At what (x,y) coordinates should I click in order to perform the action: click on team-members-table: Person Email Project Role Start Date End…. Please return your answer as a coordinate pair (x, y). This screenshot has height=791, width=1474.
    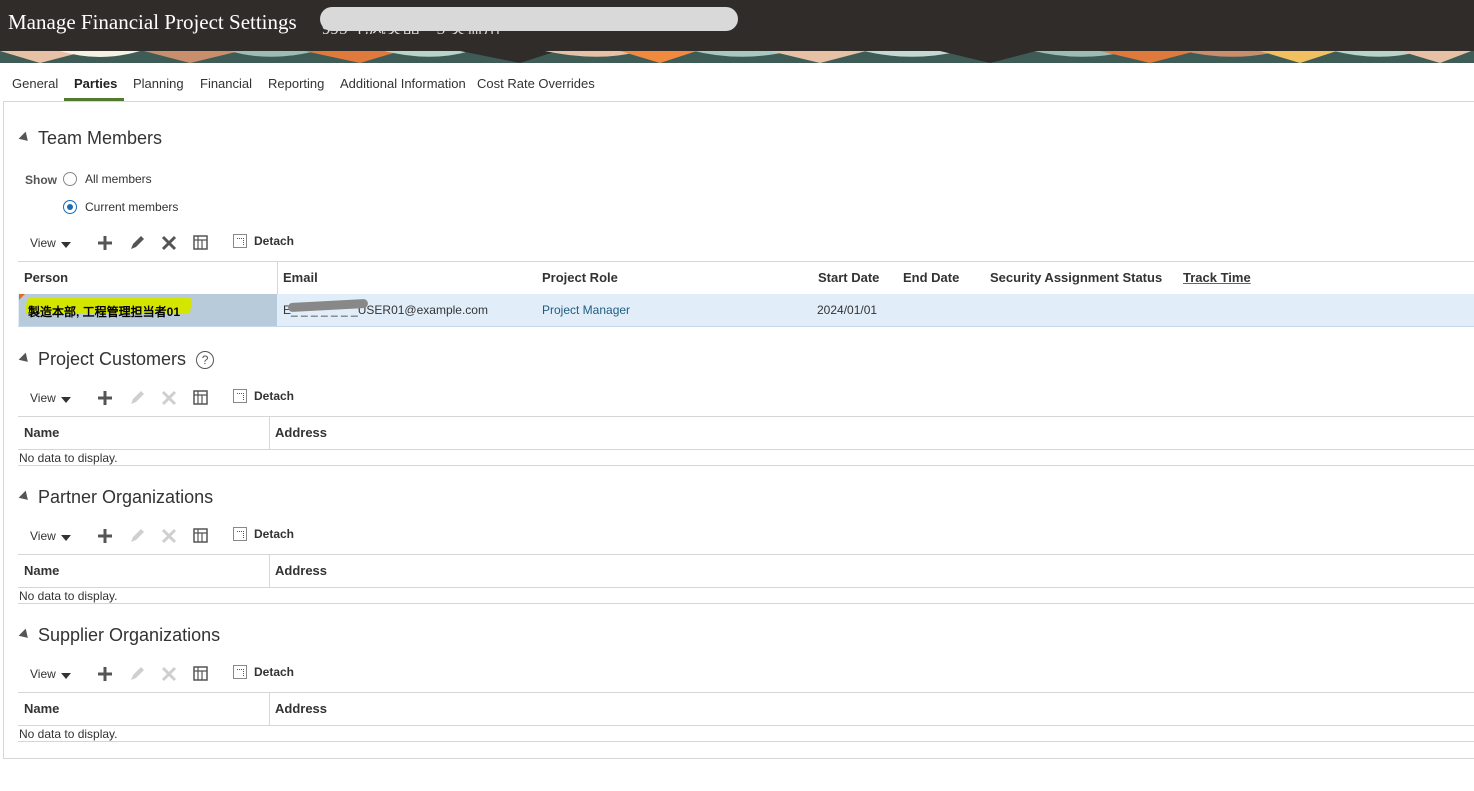
    Looking at the image, I should click on (746, 294).